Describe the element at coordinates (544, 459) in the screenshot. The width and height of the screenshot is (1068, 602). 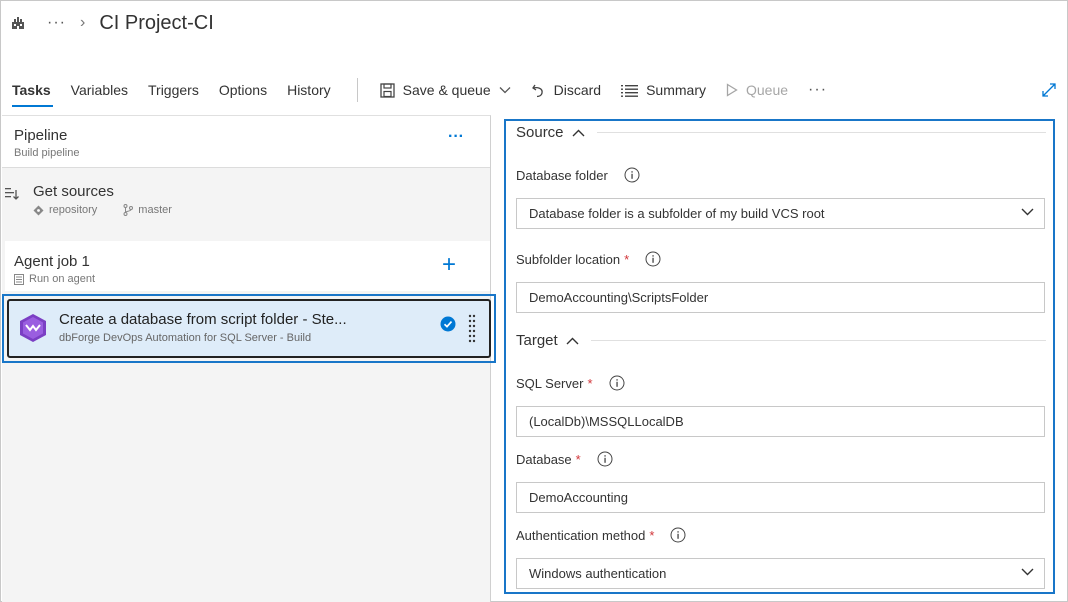
I see `database-label: Database` at that location.